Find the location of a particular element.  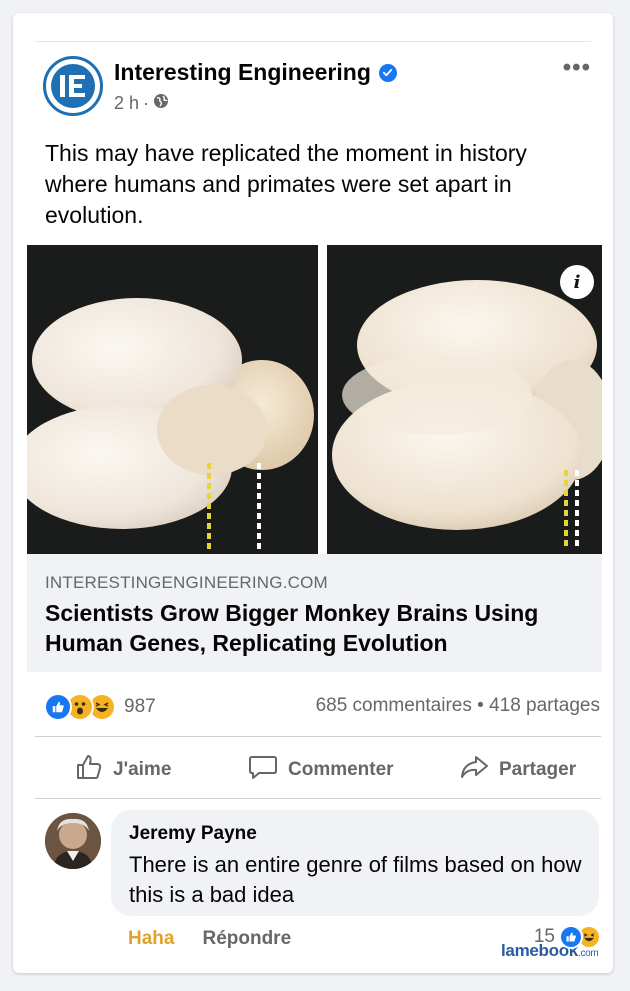

share-button: Partager is located at coordinates (517, 770).